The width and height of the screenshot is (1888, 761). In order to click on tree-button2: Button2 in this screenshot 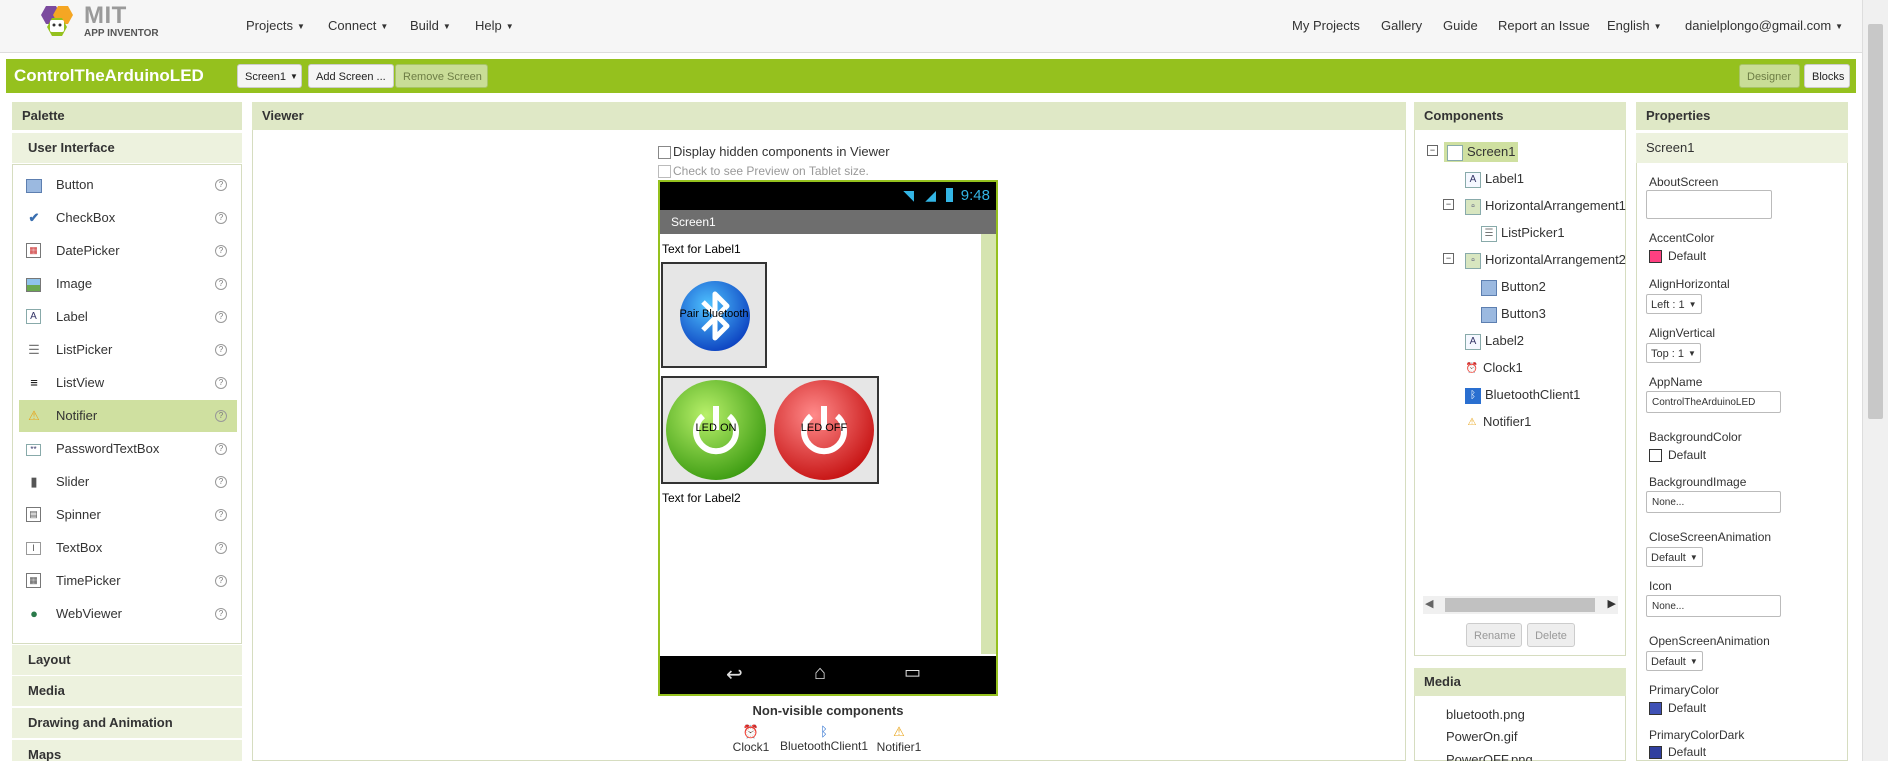, I will do `click(1513, 287)`.